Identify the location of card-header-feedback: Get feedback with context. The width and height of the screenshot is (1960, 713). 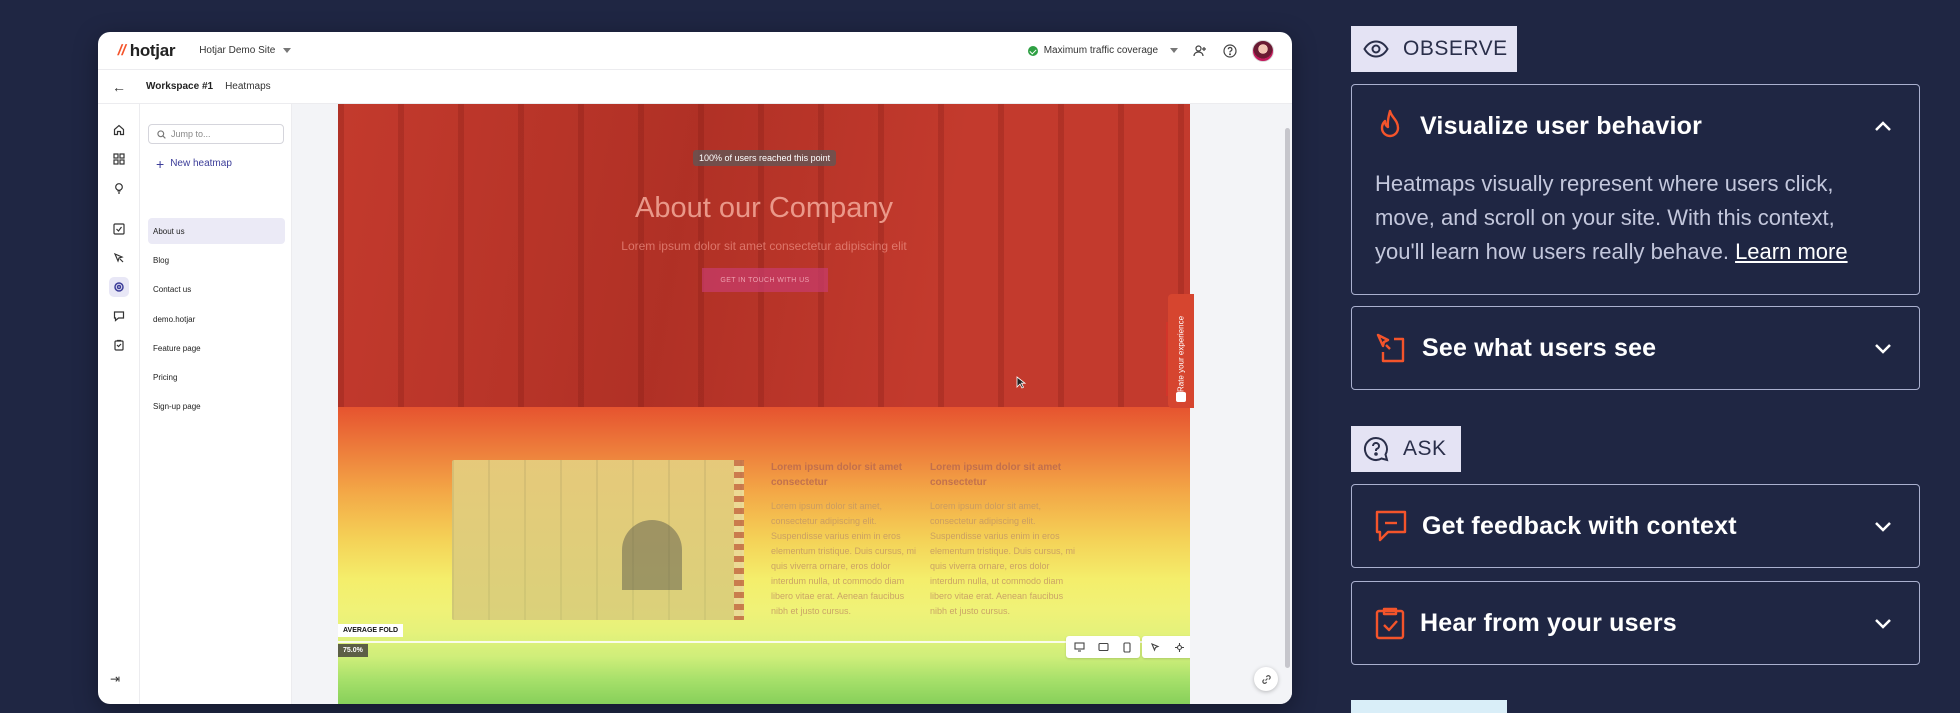
(1633, 526).